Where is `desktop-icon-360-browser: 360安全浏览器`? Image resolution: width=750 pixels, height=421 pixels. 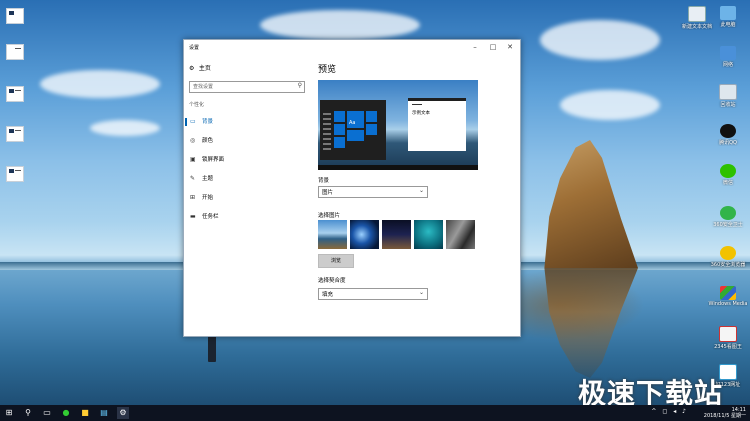 desktop-icon-360-browser: 360安全浏览器 is located at coordinates (728, 257).